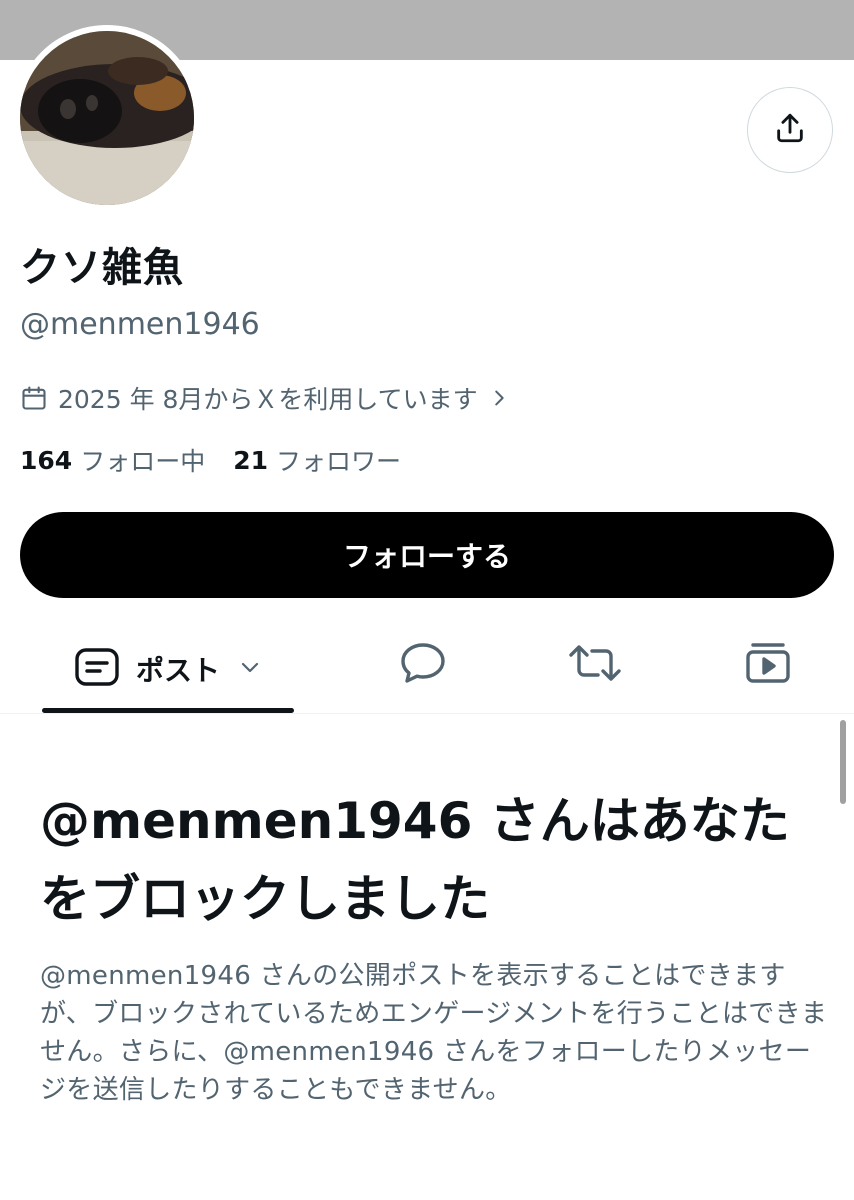 The height and width of the screenshot is (1200, 854). What do you see at coordinates (140, 324) in the screenshot?
I see `handle: @menmen1946` at bounding box center [140, 324].